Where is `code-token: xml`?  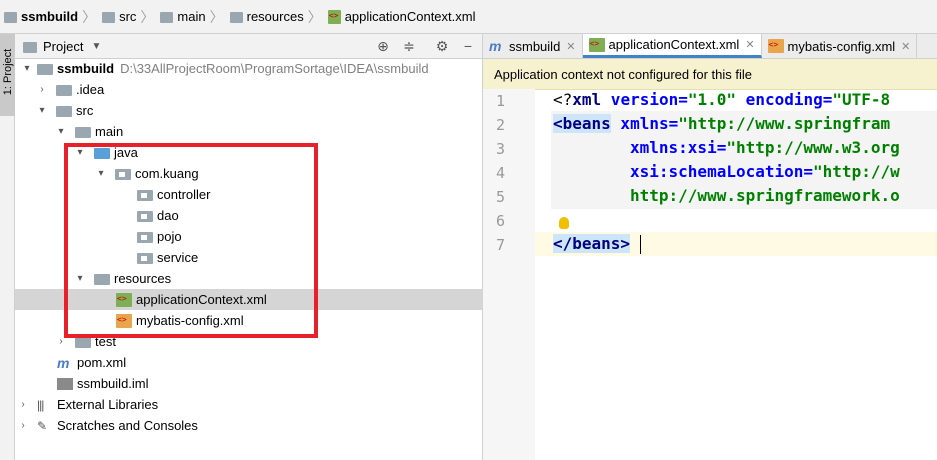 code-token: xml is located at coordinates (587, 99).